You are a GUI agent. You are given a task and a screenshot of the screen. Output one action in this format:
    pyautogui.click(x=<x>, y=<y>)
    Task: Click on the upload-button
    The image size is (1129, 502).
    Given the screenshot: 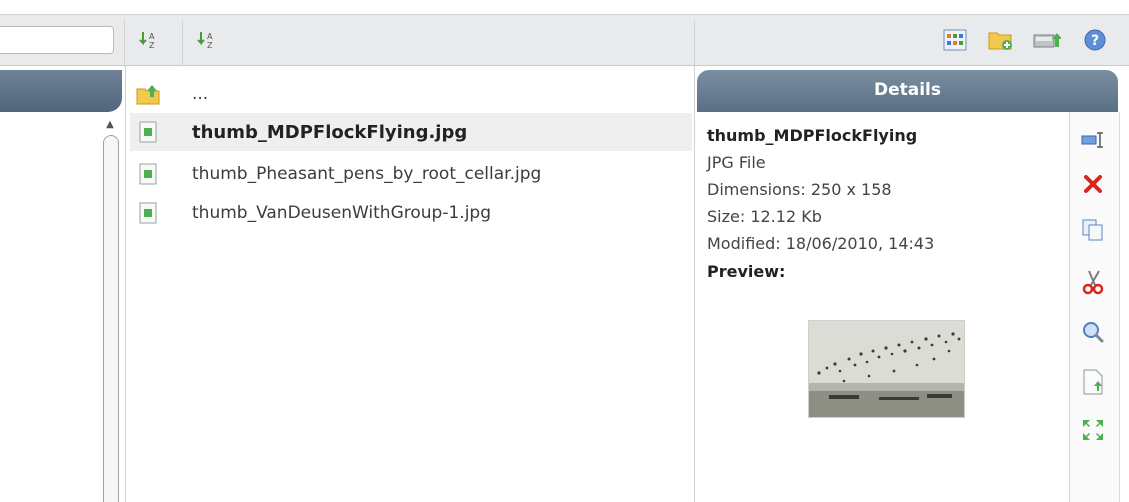 What is the action you would take?
    pyautogui.click(x=1047, y=40)
    